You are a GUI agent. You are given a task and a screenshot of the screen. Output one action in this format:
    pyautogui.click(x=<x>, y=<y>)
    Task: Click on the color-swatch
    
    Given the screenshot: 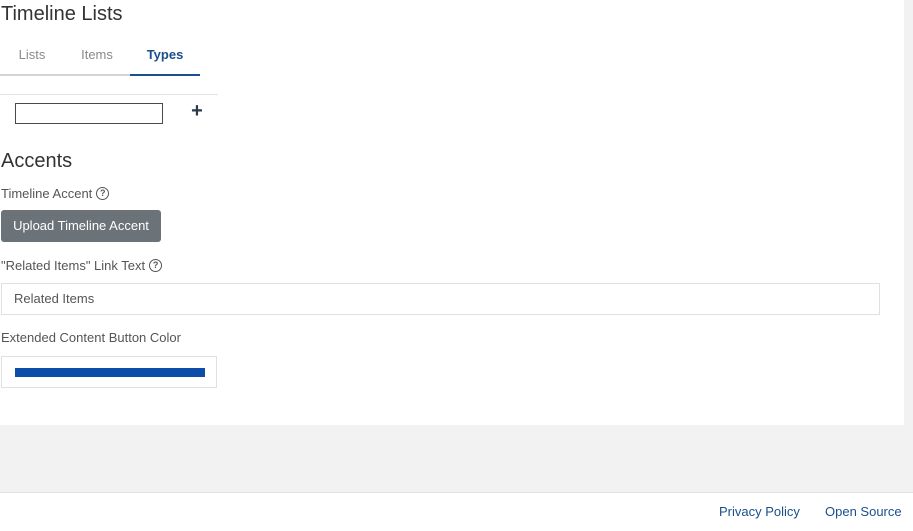 What is the action you would take?
    pyautogui.click(x=110, y=372)
    